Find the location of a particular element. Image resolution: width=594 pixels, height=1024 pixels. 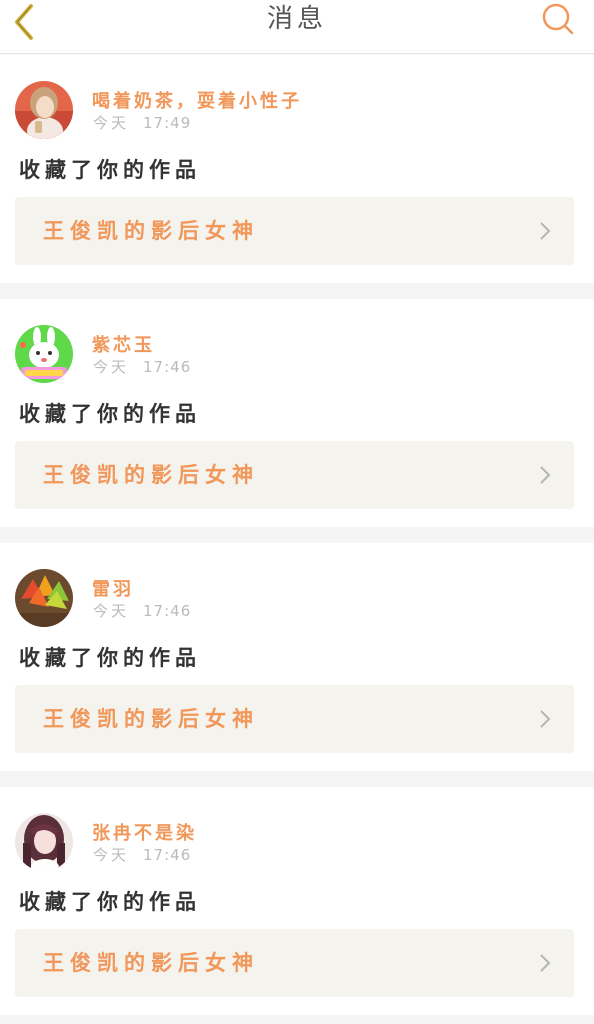

username: 雷羽 is located at coordinates (113, 588).